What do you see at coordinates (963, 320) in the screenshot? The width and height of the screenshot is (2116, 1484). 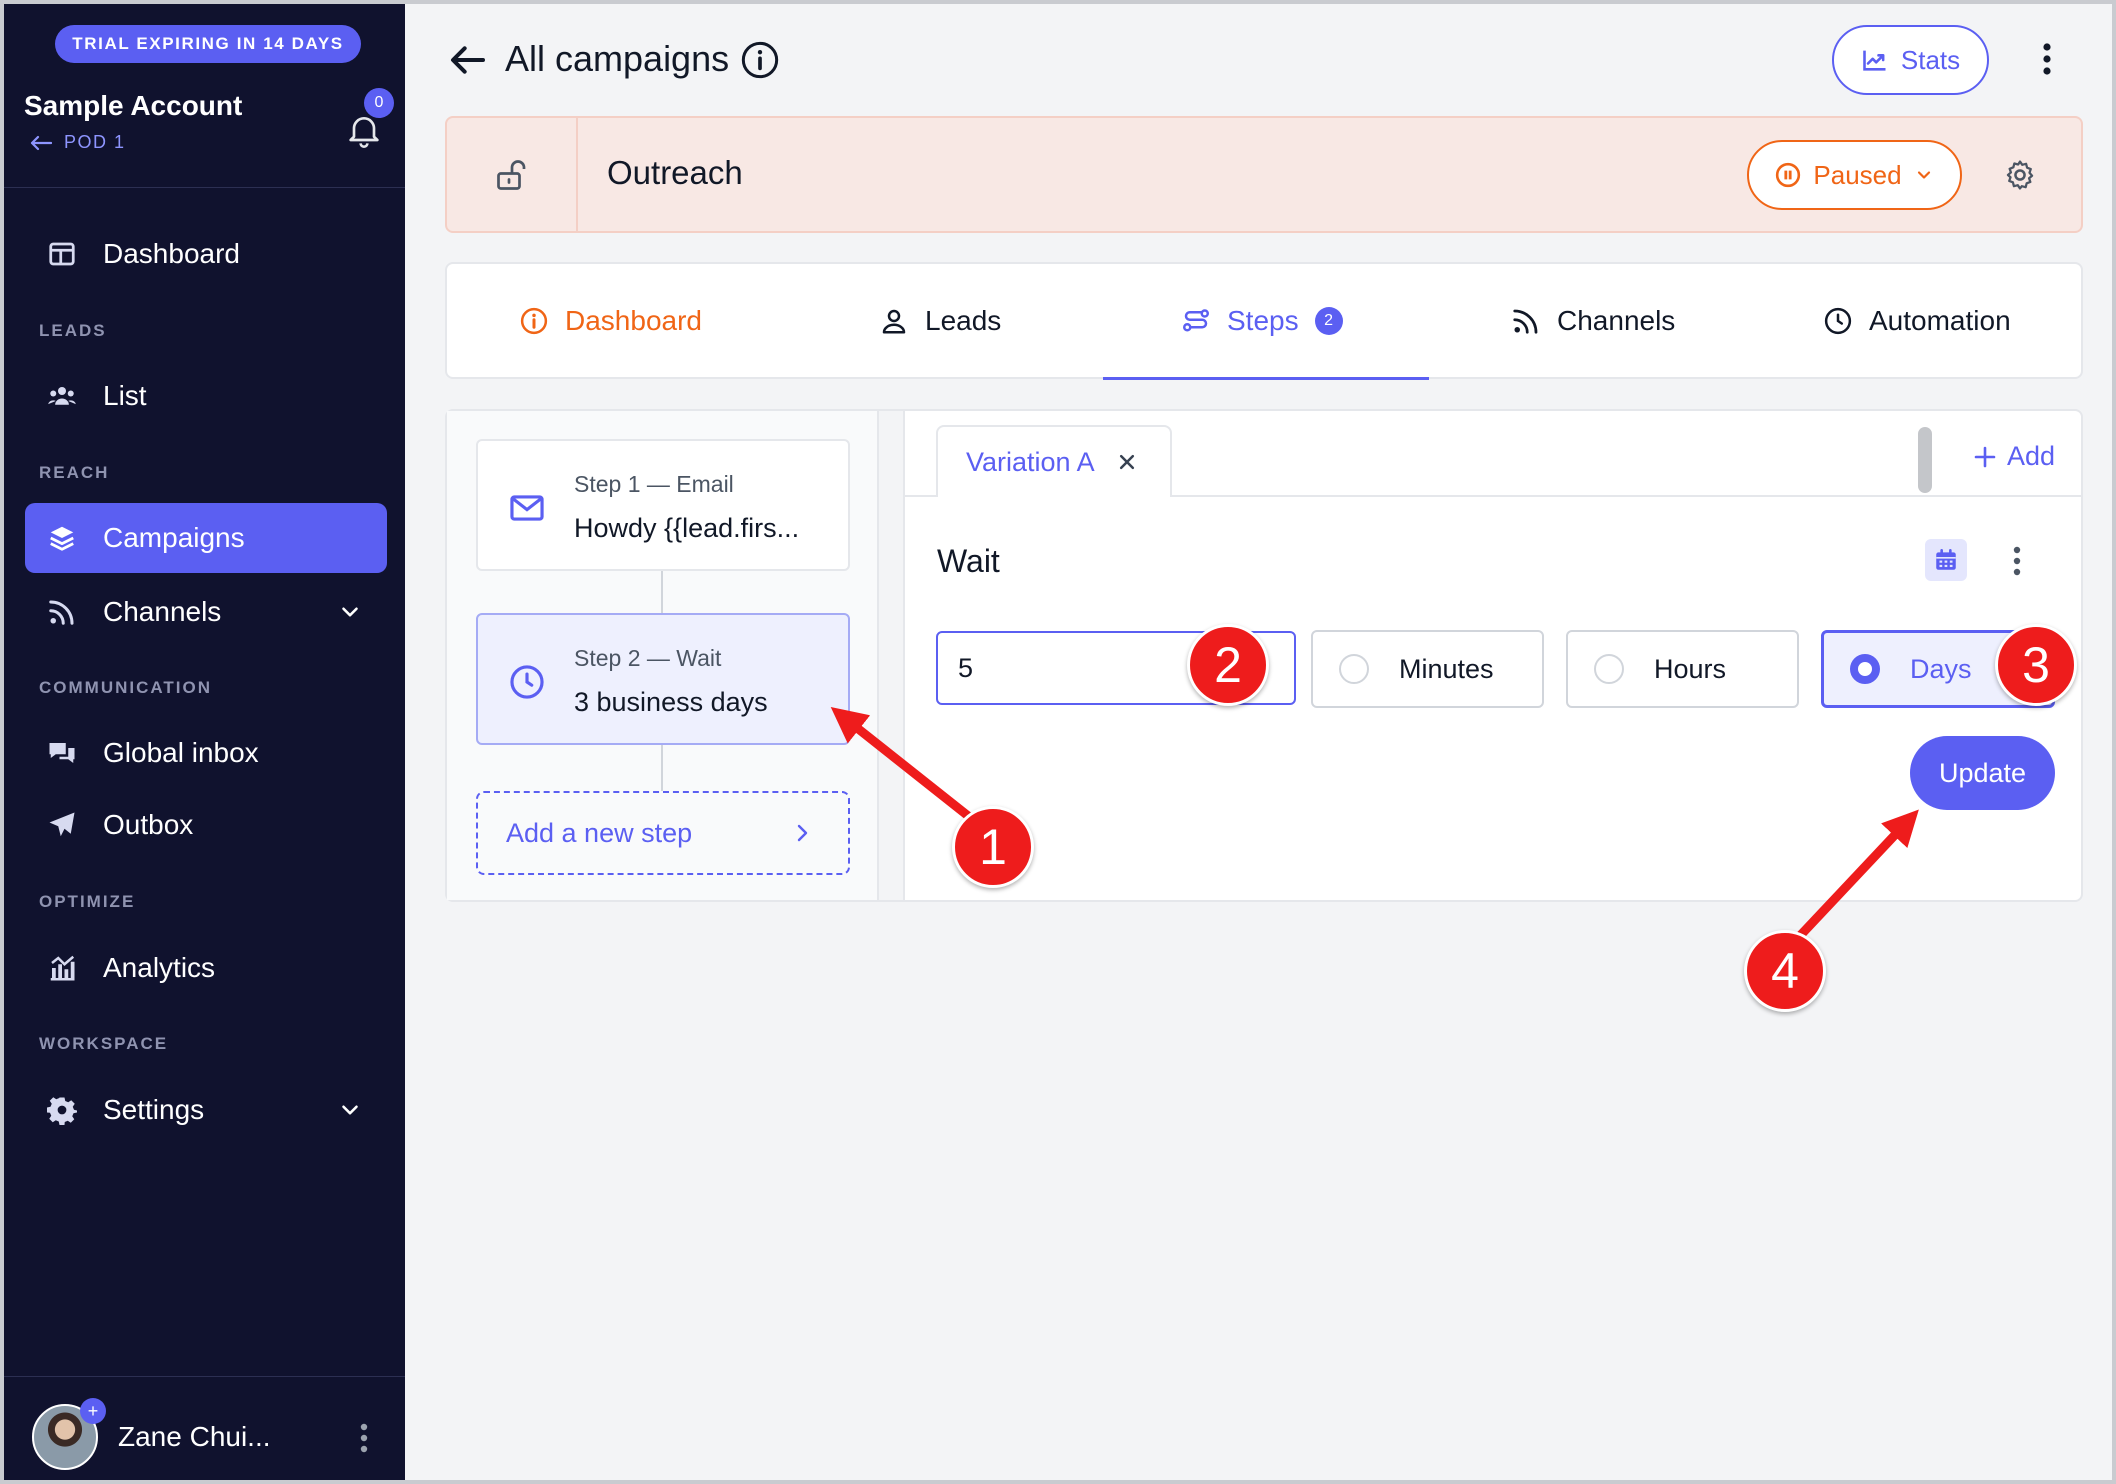 I see `tab-label: Leads` at bounding box center [963, 320].